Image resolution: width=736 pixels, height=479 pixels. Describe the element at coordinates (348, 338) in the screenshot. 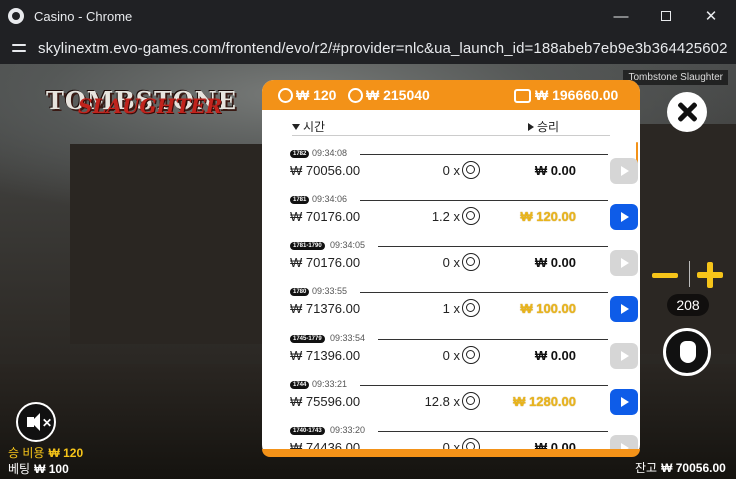

I see `row-time: 09:33:54` at that location.